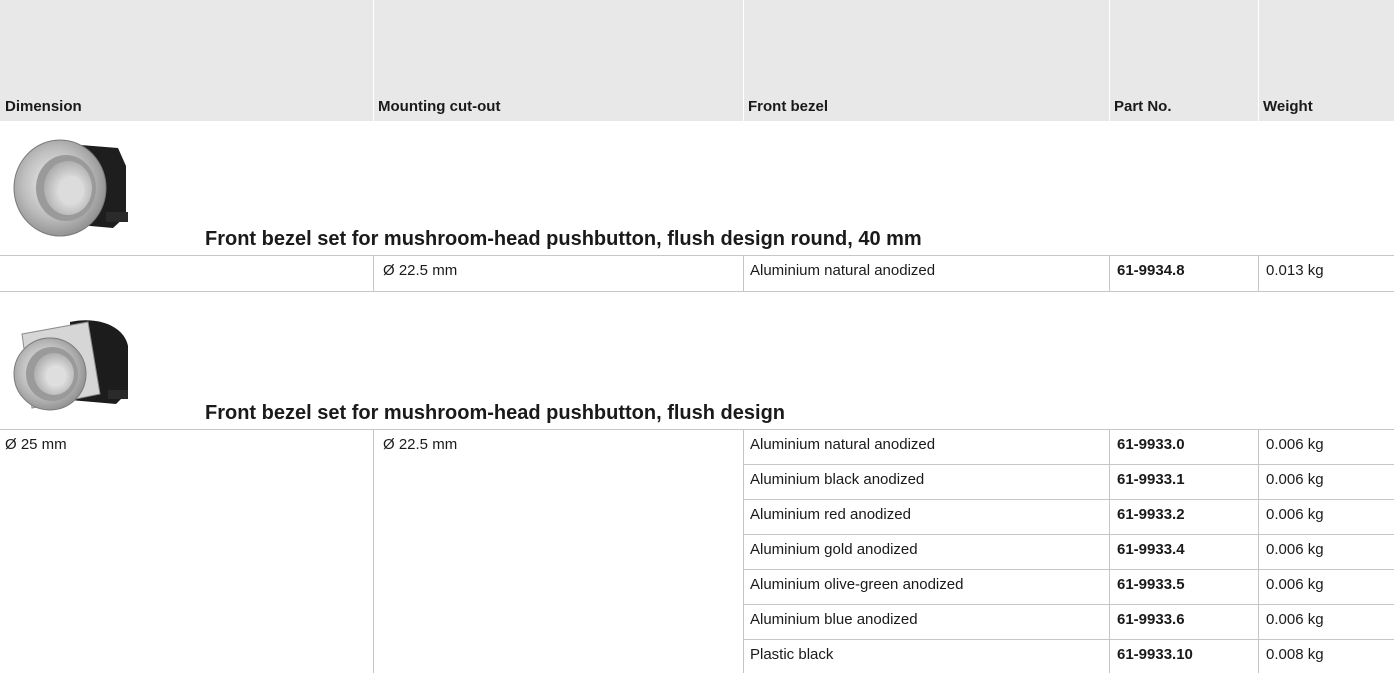 The image size is (1394, 673). Describe the element at coordinates (1151, 444) in the screenshot. I see `part-no-cell: 61-9933.0` at that location.